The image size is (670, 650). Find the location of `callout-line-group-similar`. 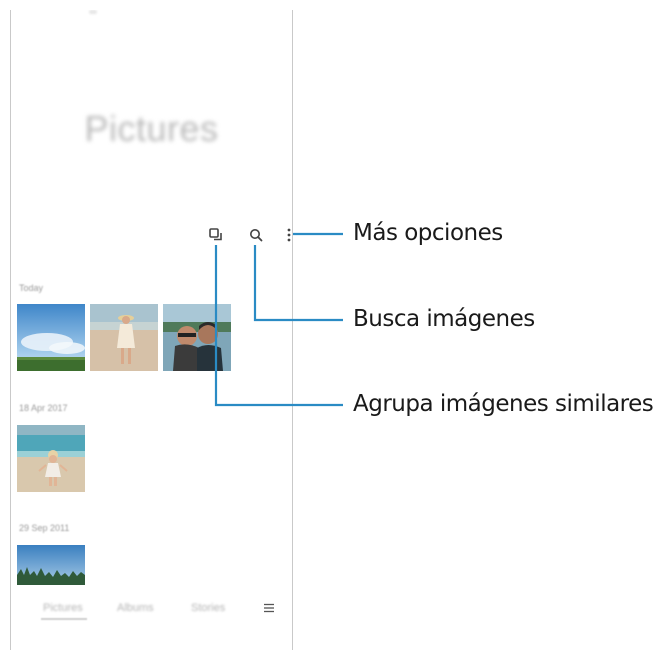

callout-line-group-similar is located at coordinates (278, 326).